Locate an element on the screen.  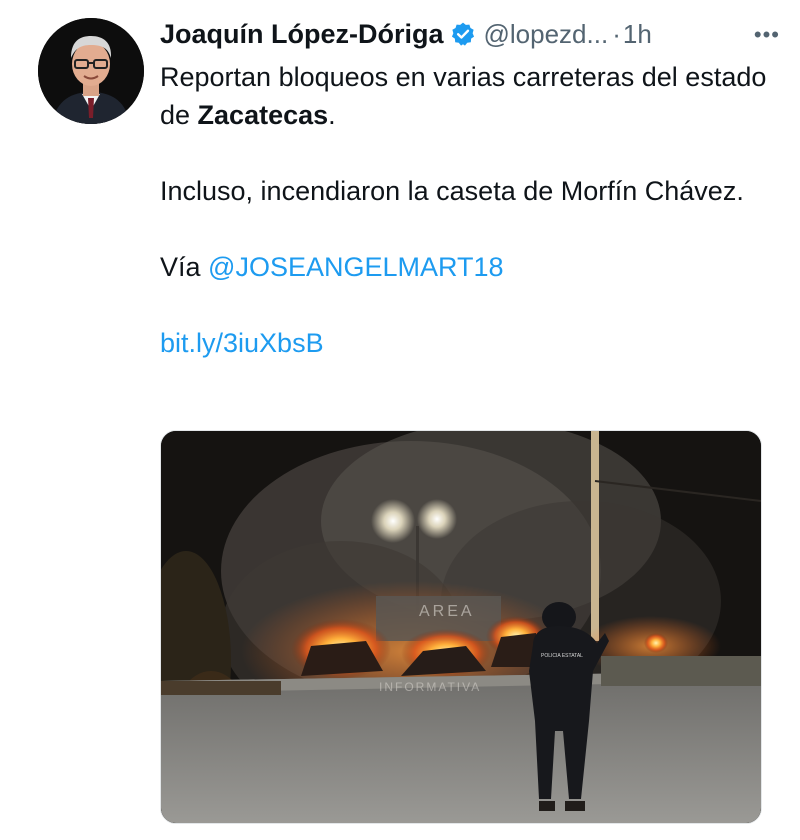
tweet-paragraph-3: Vía @JOSEANGELMART18 is located at coordinates (465, 267).